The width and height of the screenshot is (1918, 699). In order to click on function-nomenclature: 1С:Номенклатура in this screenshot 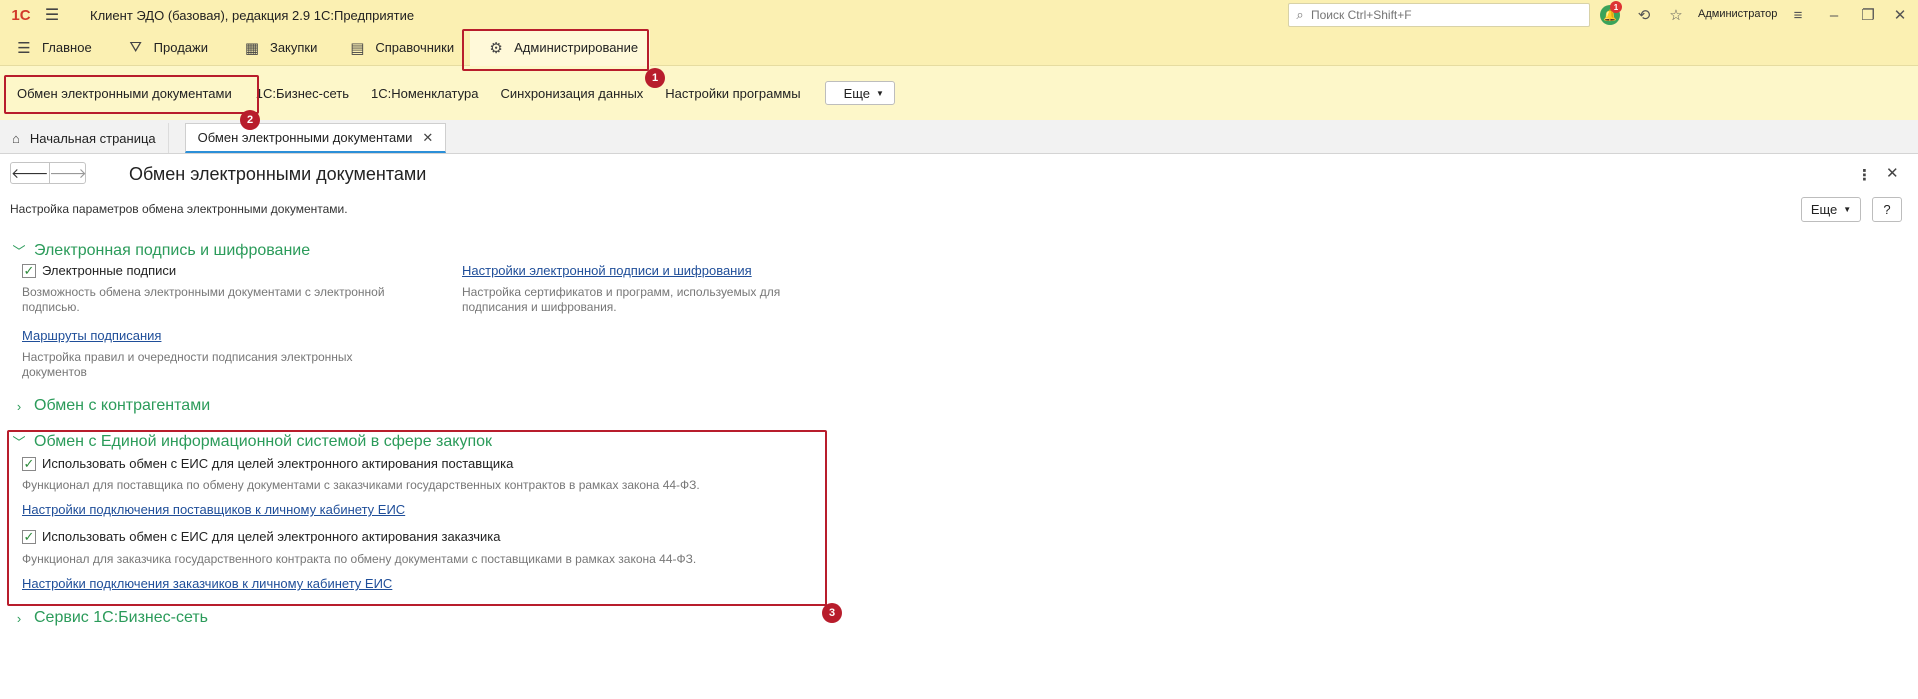, I will do `click(424, 93)`.